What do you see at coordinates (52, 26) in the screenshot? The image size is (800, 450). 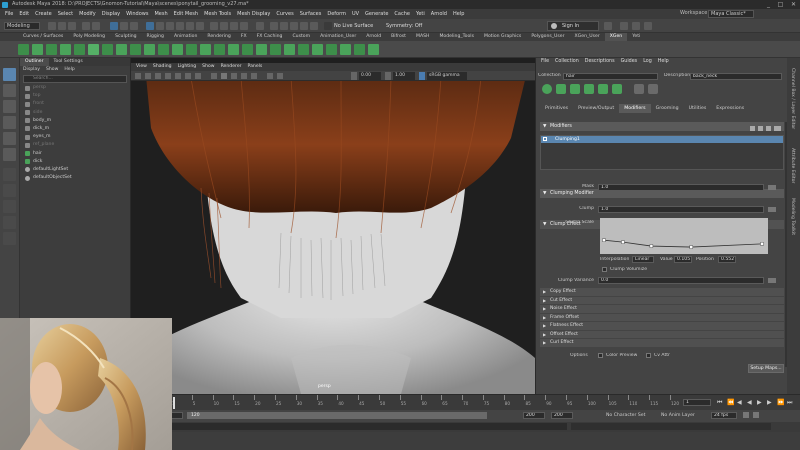 I see `new-scene-icon` at bounding box center [52, 26].